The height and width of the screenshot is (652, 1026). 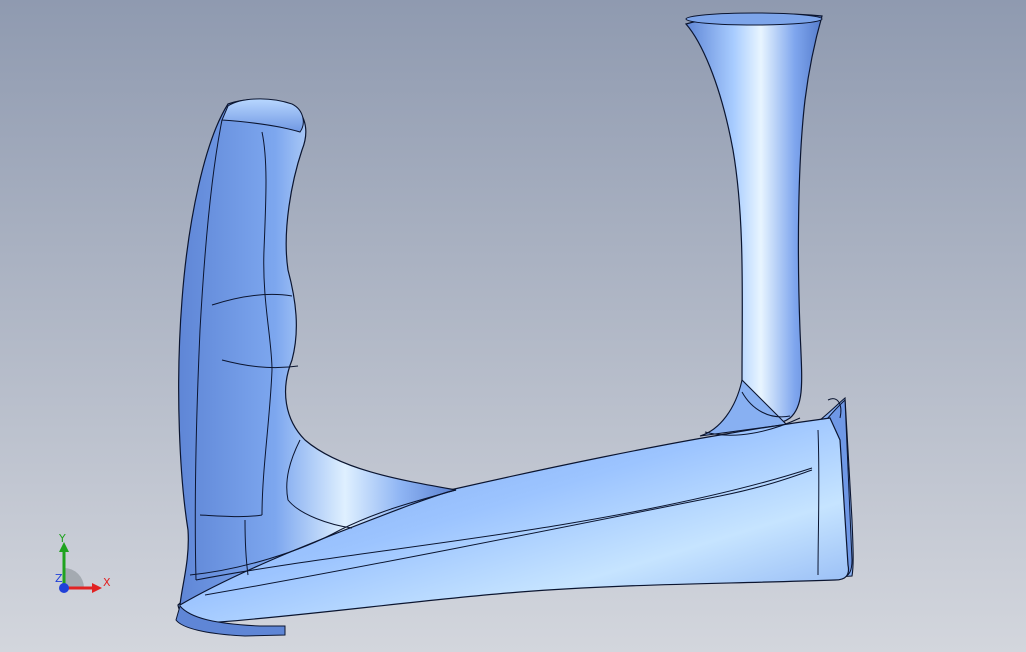 I want to click on x-axis-head, so click(x=97, y=588).